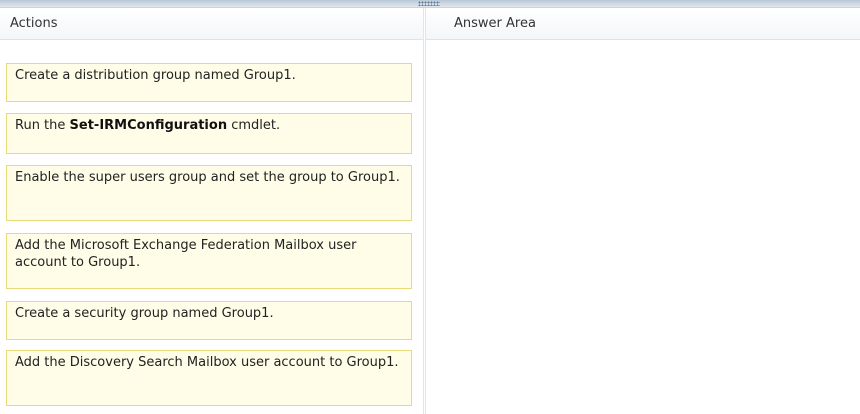  I want to click on top-divider-bar, so click(430, 4).